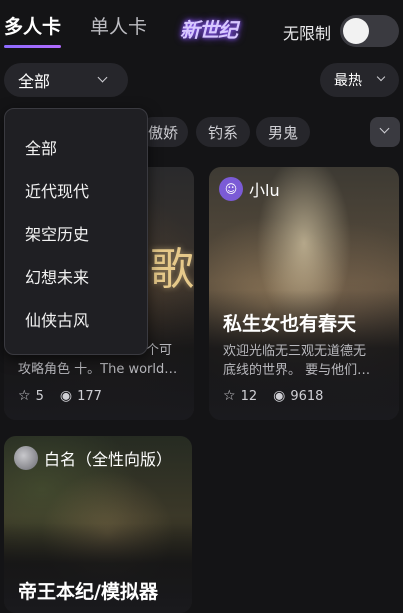 The height and width of the screenshot is (613, 403). I want to click on dropdown-option-xianxia: 仙侠古风, so click(57, 319).